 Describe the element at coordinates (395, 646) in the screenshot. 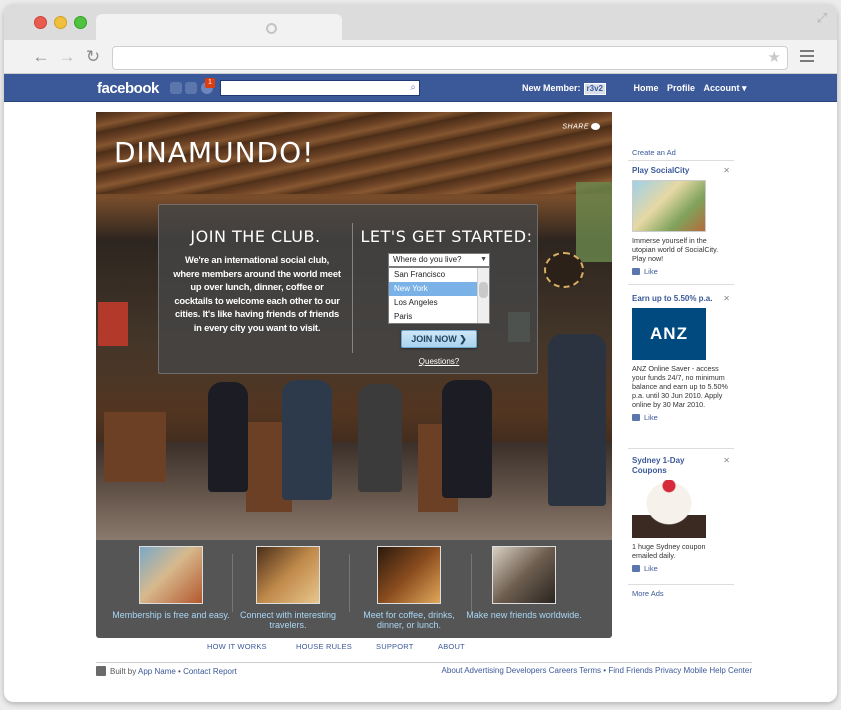

I see `subnav-support: SUPPORT` at that location.